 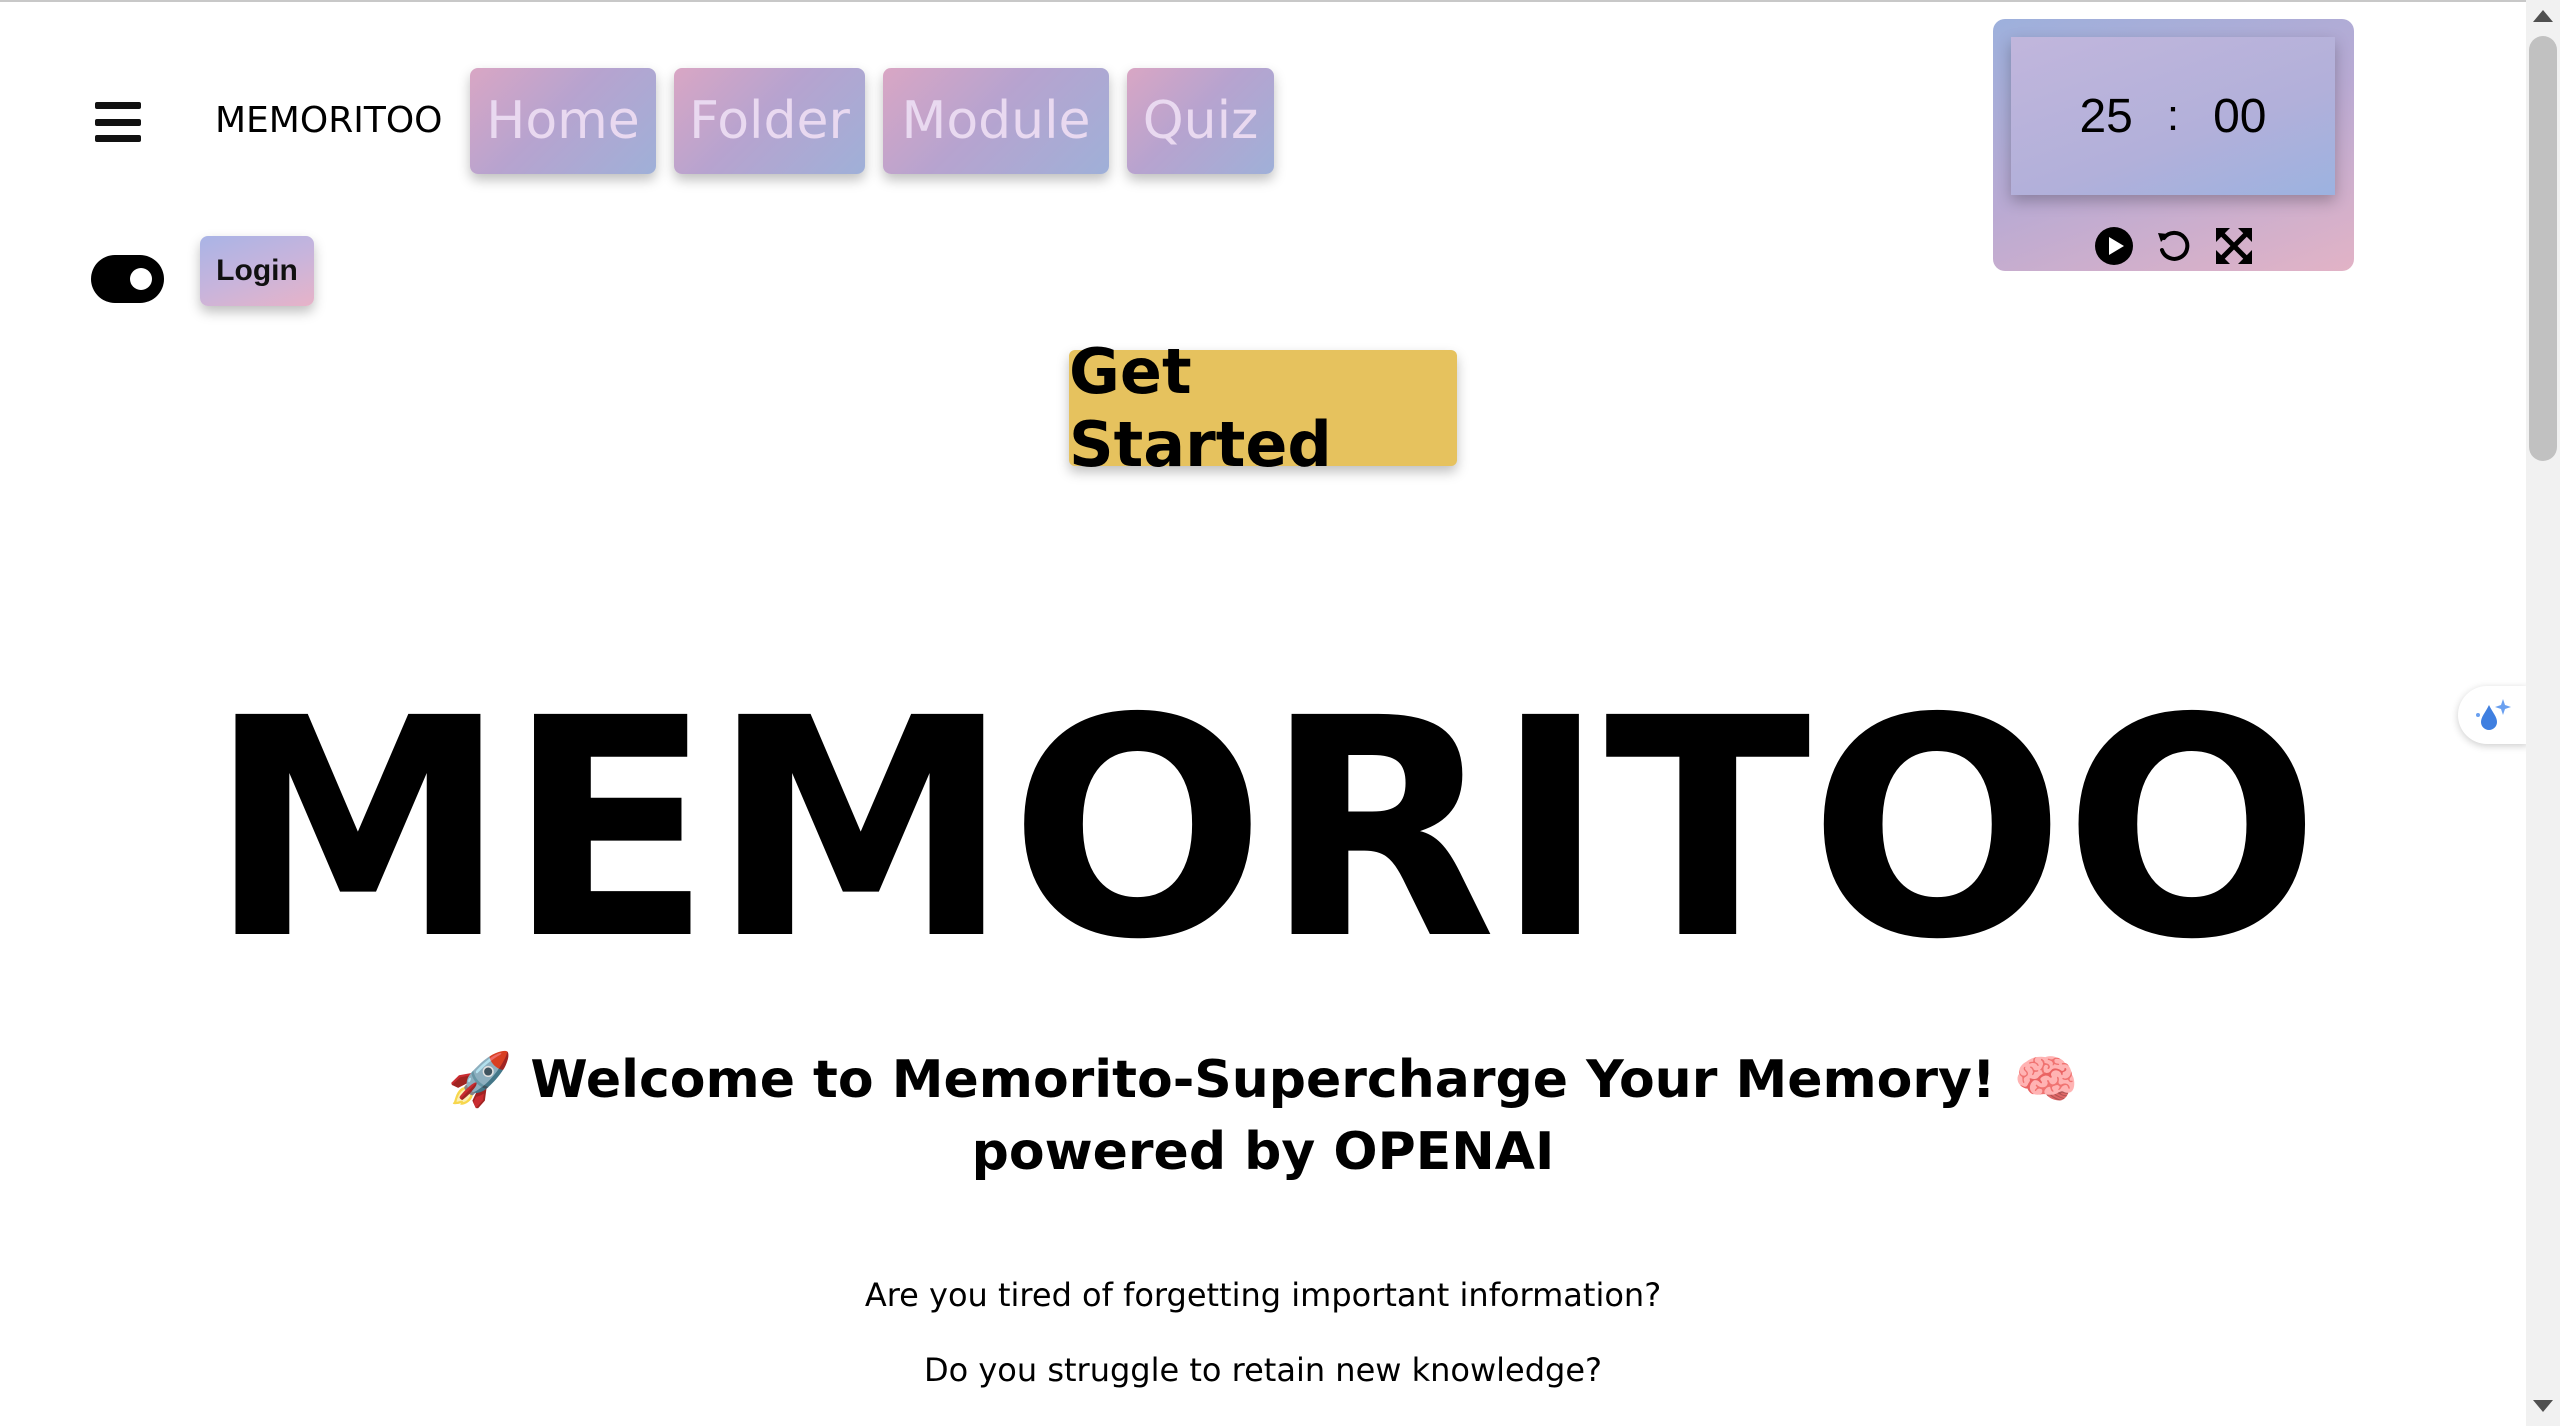 I want to click on sparkle-drop-icon, so click(x=2493, y=714).